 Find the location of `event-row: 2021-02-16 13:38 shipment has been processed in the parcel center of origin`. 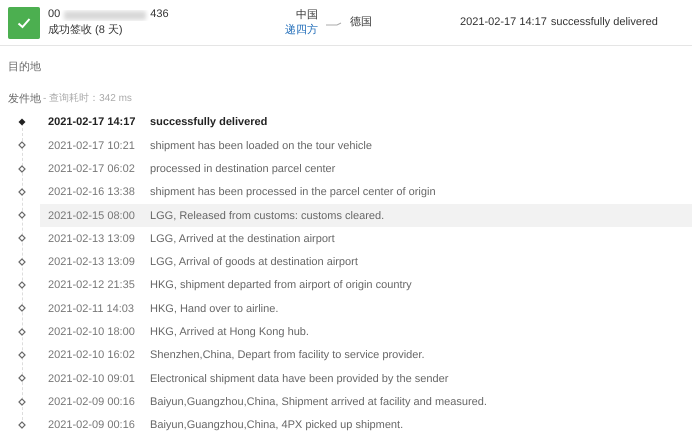

event-row: 2021-02-16 13:38 shipment has been processed in the parcel center of origin is located at coordinates (366, 192).